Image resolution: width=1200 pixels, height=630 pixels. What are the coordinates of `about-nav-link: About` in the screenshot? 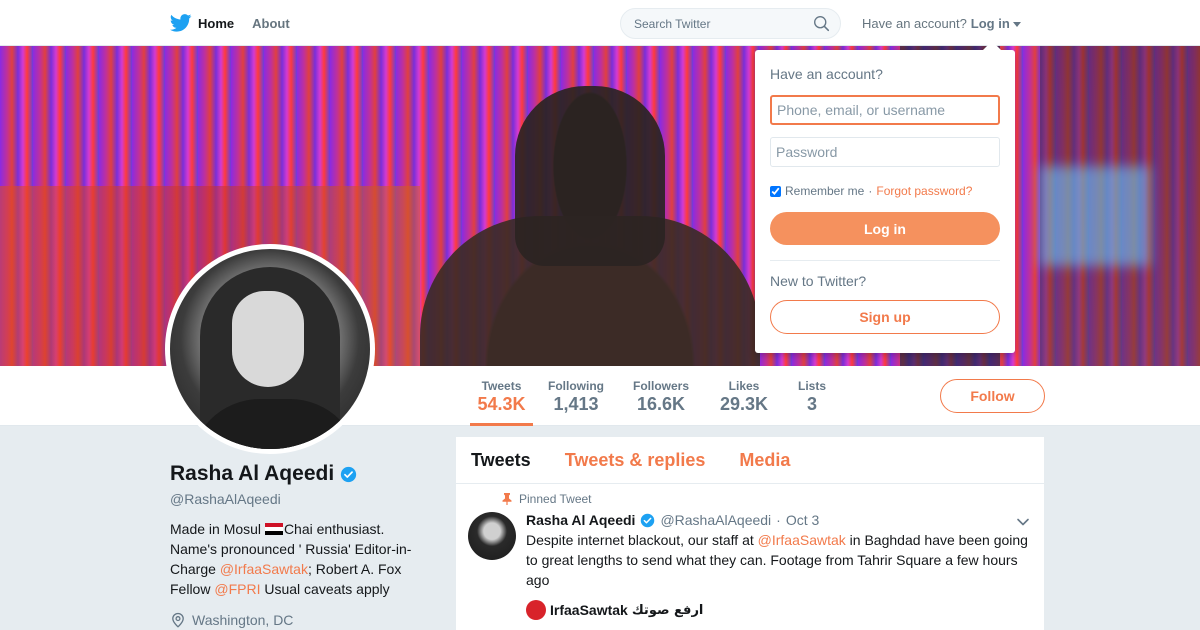 It's located at (276, 23).